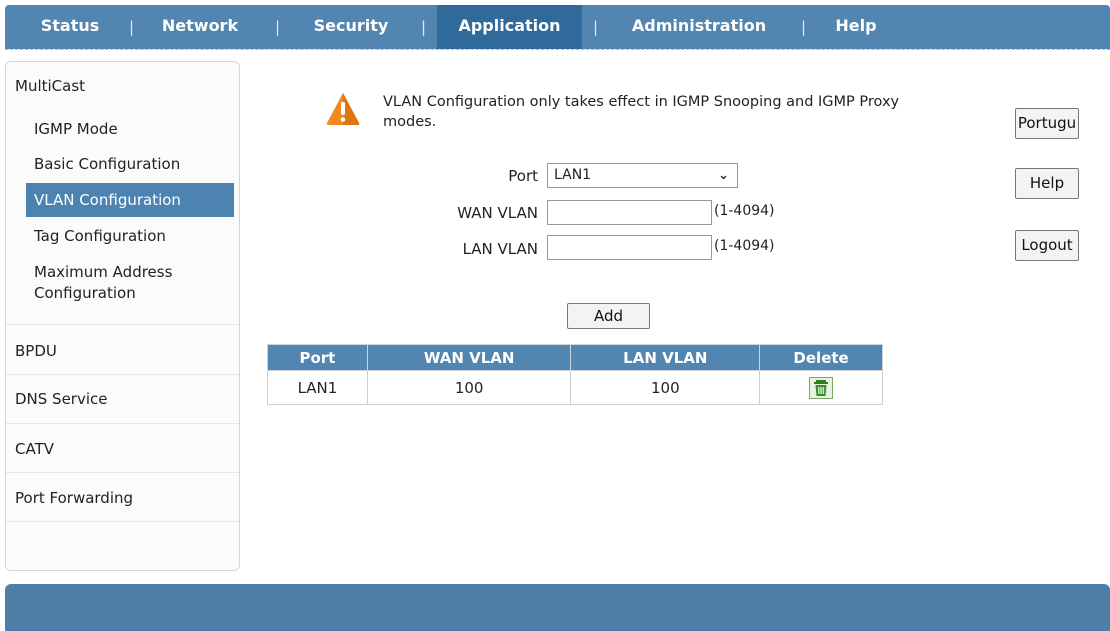 This screenshot has height=631, width=1110. I want to click on wan-vlan-hint: (1-4094), so click(744, 211).